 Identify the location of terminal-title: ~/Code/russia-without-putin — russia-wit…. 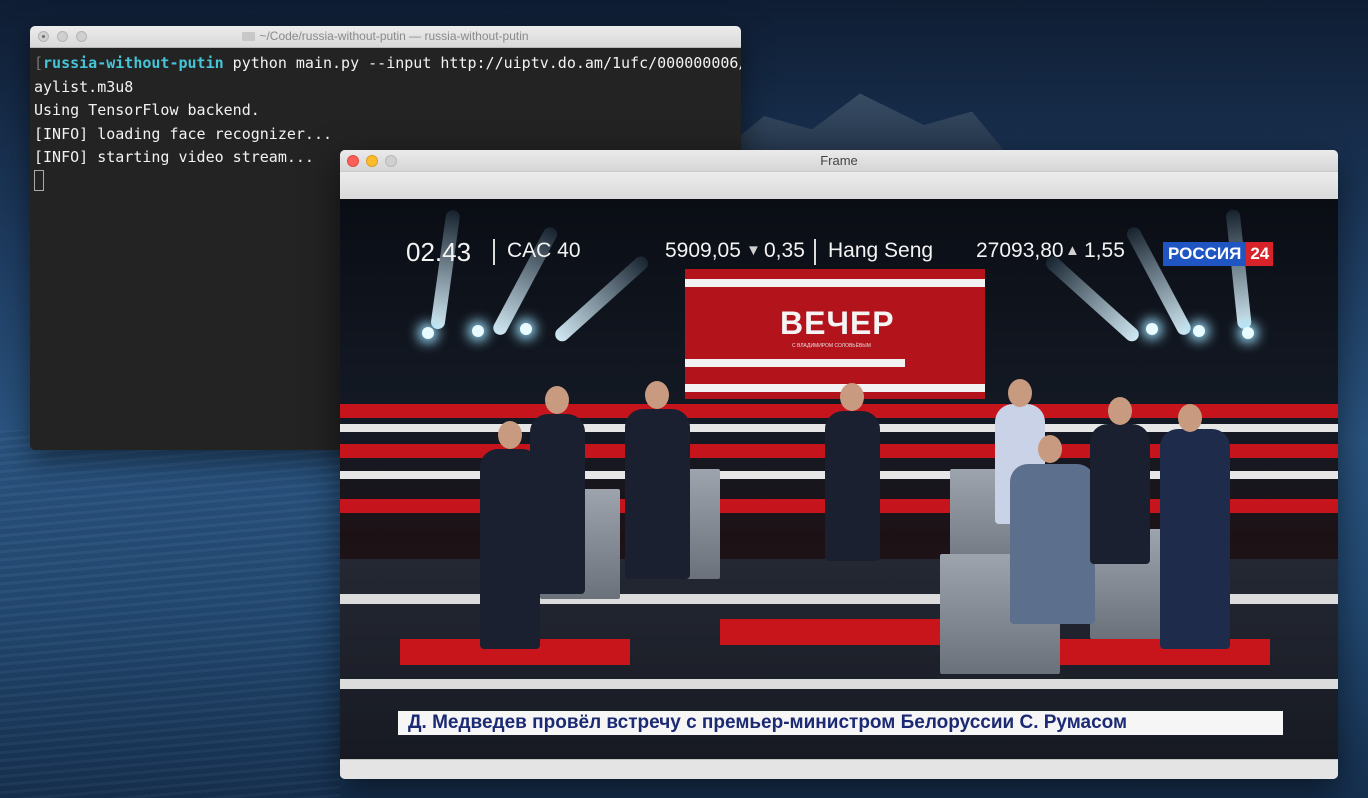
(385, 36).